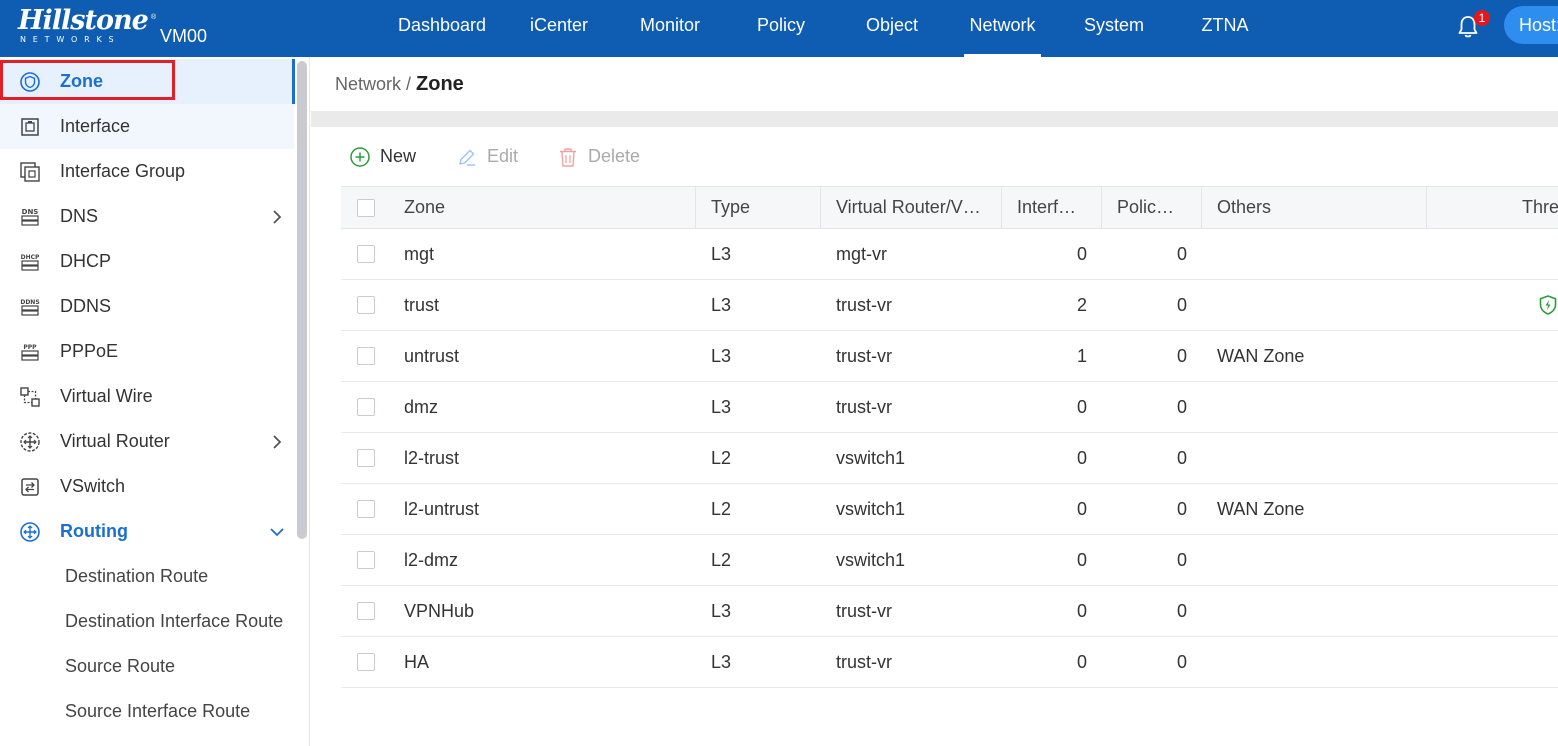  What do you see at coordinates (761, 208) in the screenshot?
I see `column-header-type: Type` at bounding box center [761, 208].